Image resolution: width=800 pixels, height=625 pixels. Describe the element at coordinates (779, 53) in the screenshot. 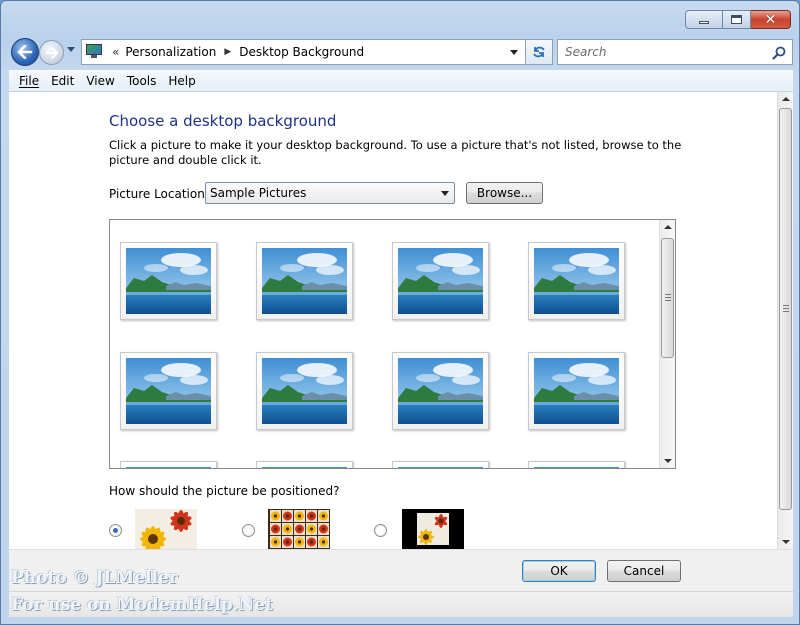

I see `search-icon` at that location.